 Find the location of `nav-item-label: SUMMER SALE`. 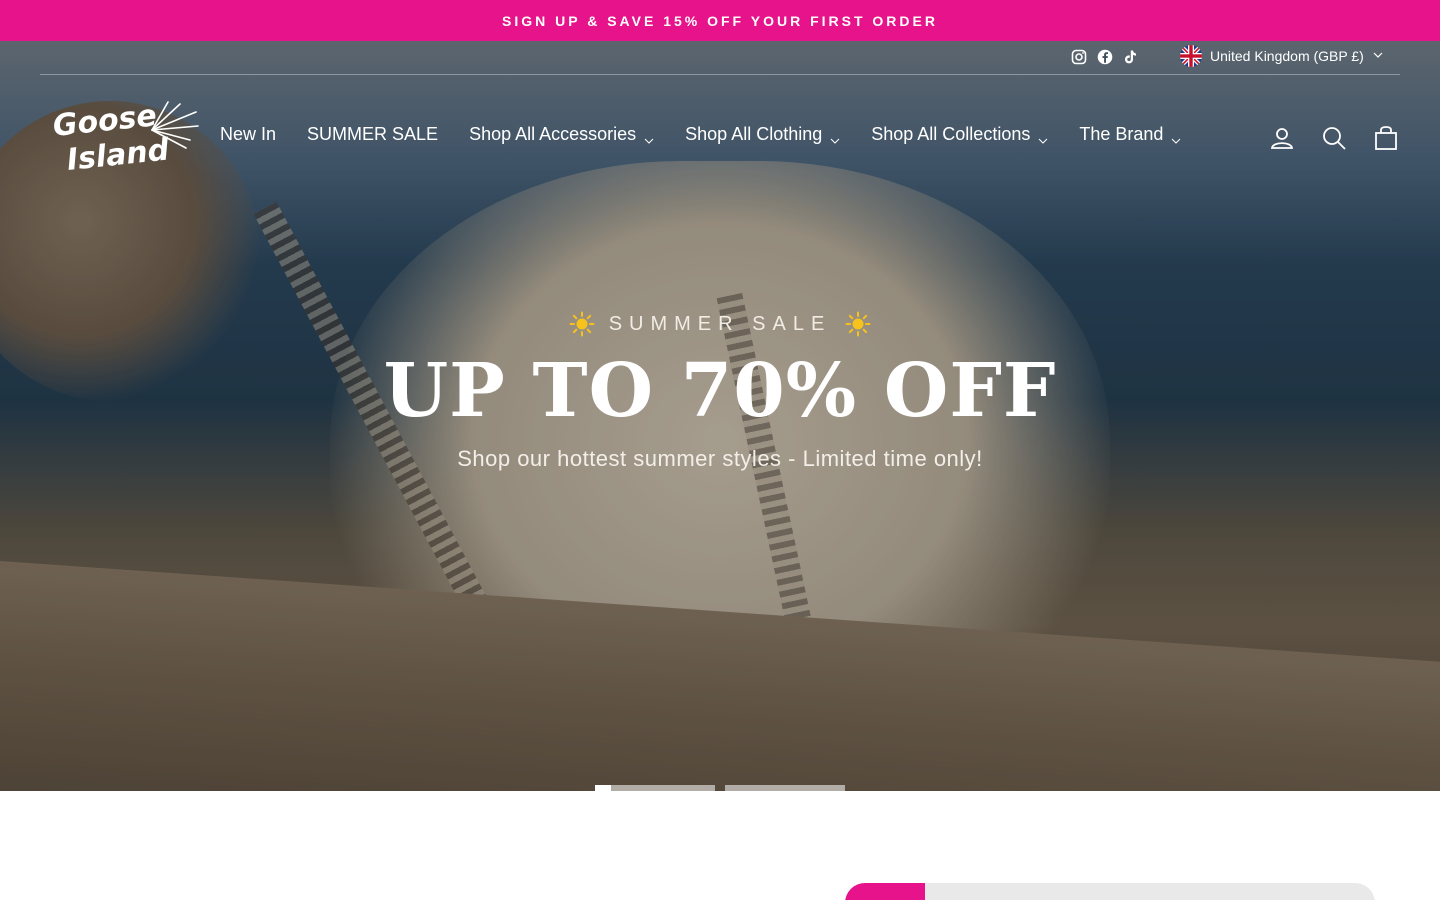

nav-item-label: SUMMER SALE is located at coordinates (373, 134).